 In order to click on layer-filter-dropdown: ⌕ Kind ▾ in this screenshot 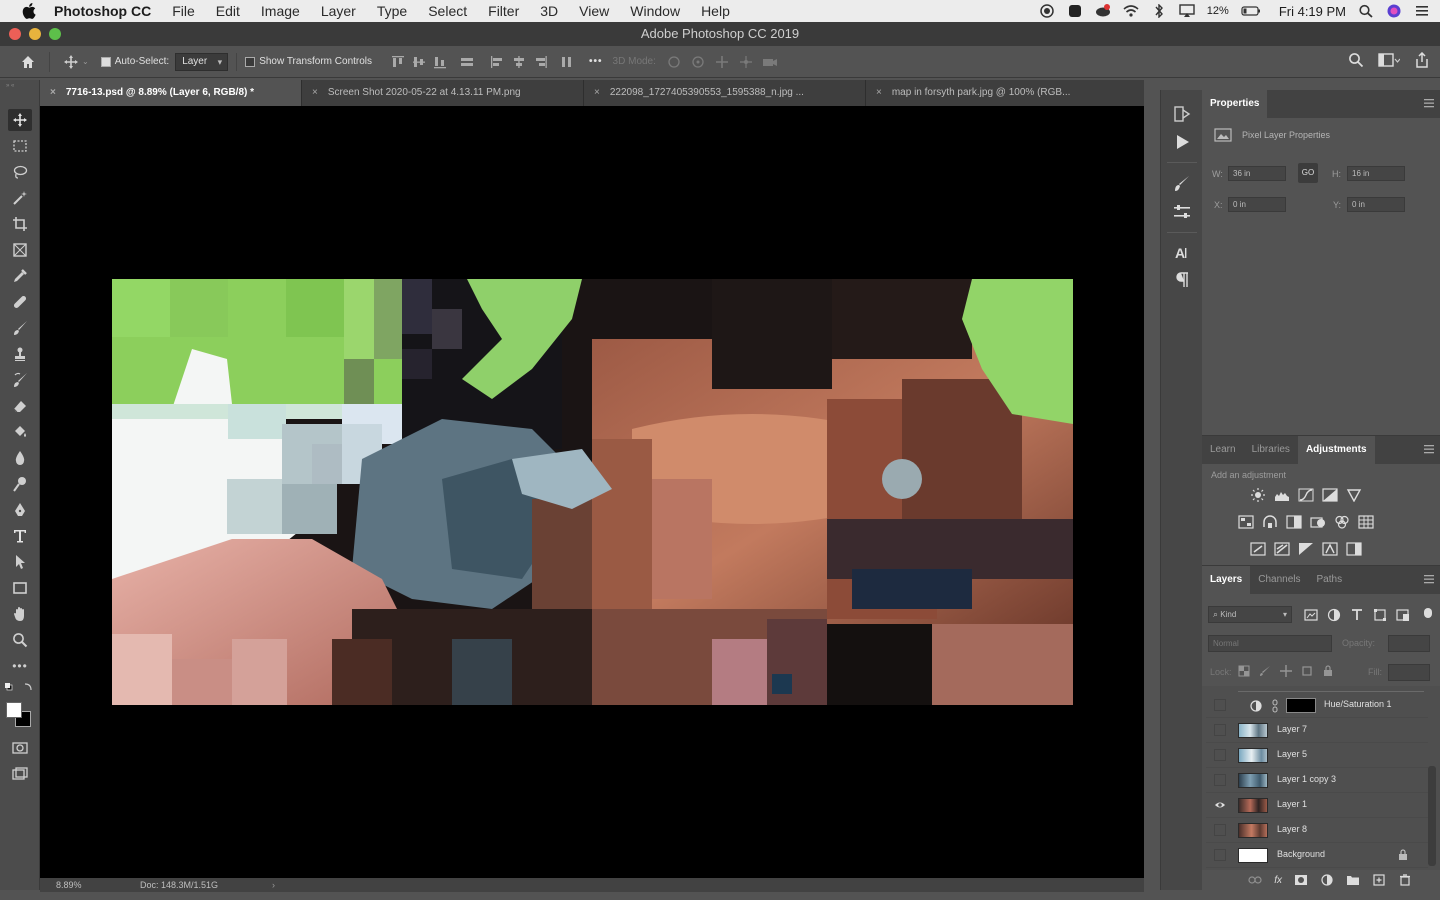, I will do `click(1250, 614)`.